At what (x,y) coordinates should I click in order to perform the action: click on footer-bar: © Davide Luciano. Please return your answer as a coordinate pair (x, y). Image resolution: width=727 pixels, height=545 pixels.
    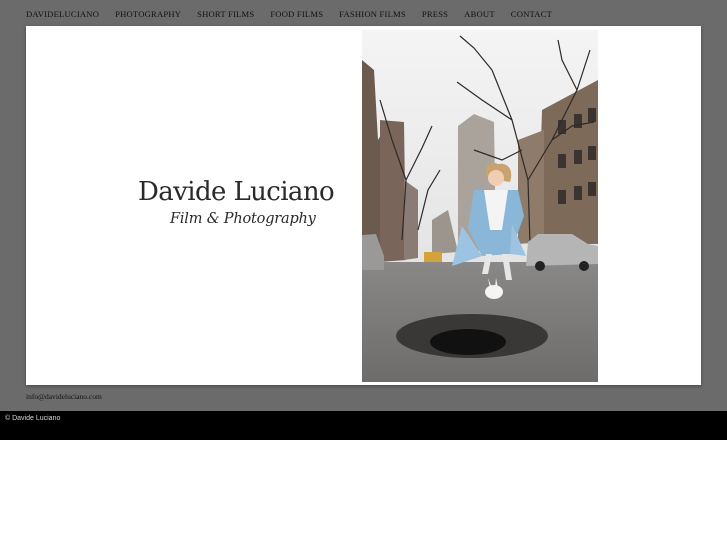
    Looking at the image, I should click on (363, 425).